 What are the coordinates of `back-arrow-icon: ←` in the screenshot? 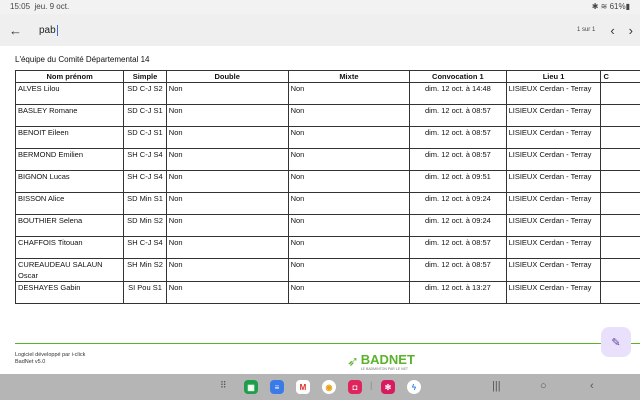 It's located at (19, 30).